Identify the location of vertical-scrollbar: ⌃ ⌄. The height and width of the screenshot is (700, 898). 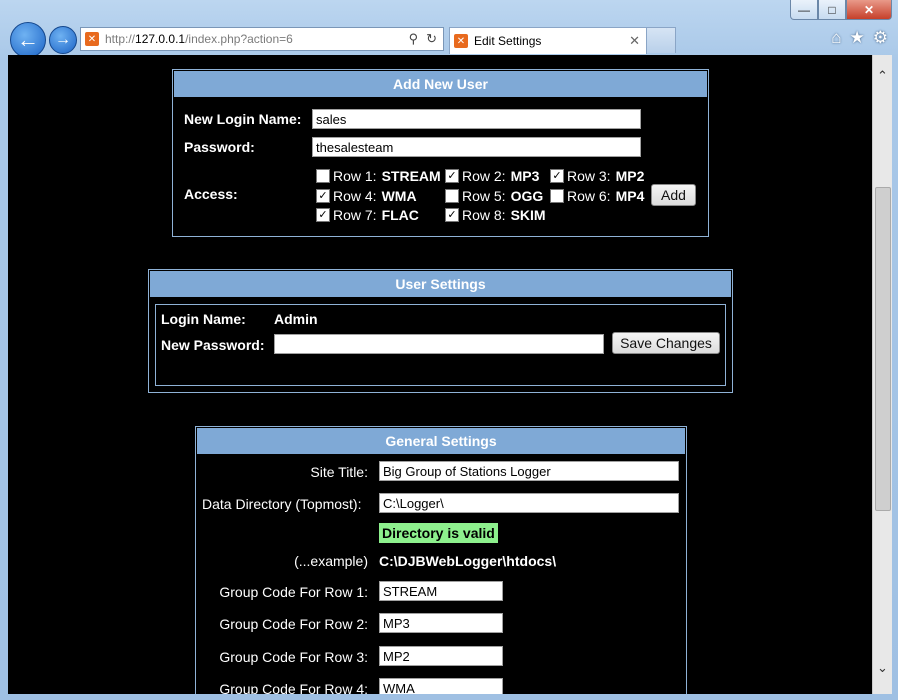
(882, 374).